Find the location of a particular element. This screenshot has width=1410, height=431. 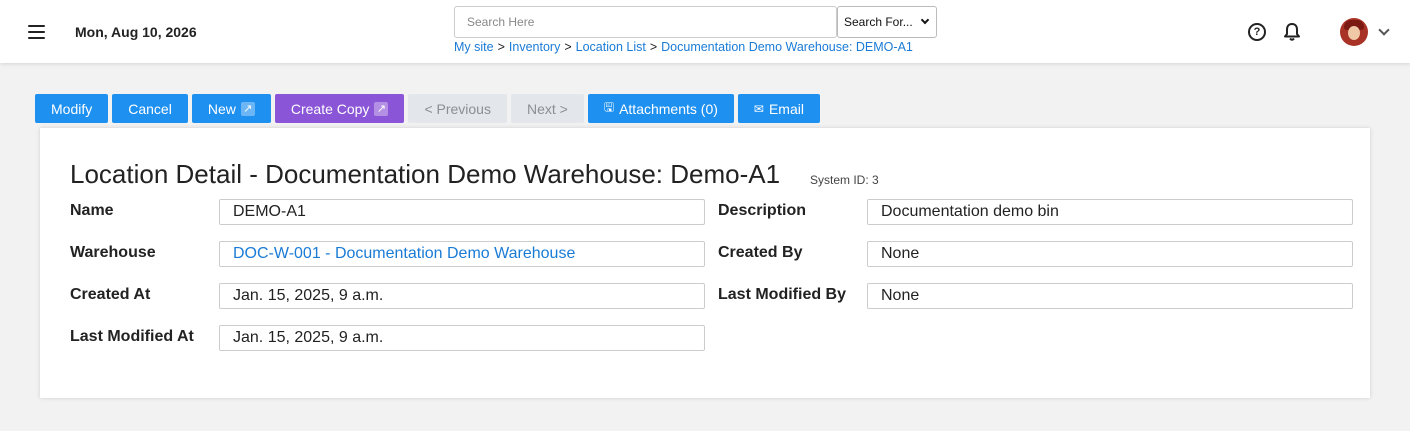

breadcrumb-location-list: Location List is located at coordinates (611, 47).